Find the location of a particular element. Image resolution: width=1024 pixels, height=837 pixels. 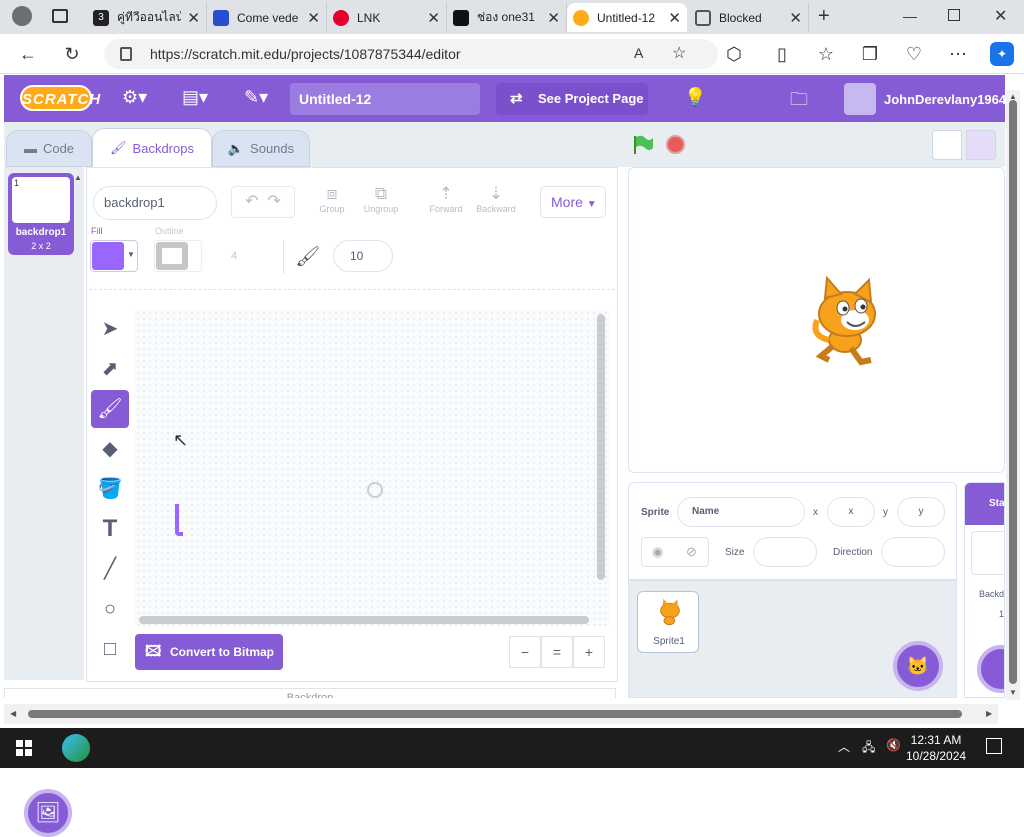

tab-actions-icon is located at coordinates (60, 16).